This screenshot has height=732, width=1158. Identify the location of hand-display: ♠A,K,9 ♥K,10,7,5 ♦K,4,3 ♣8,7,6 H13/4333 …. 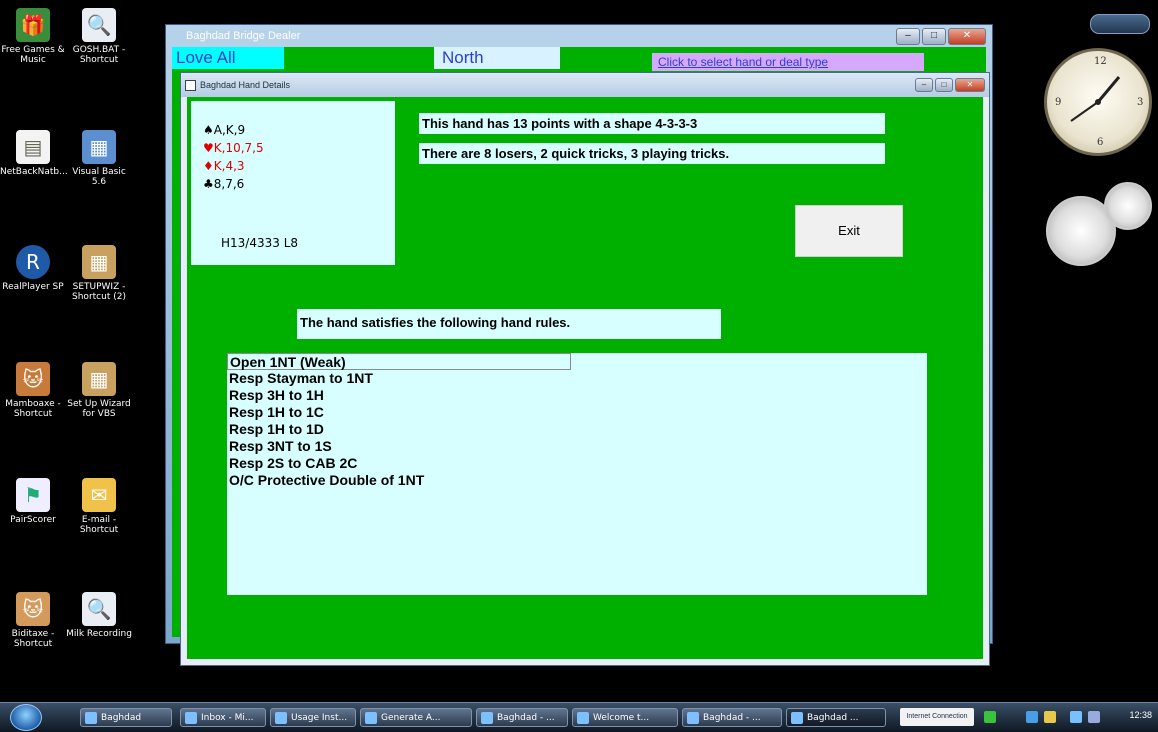
(293, 183).